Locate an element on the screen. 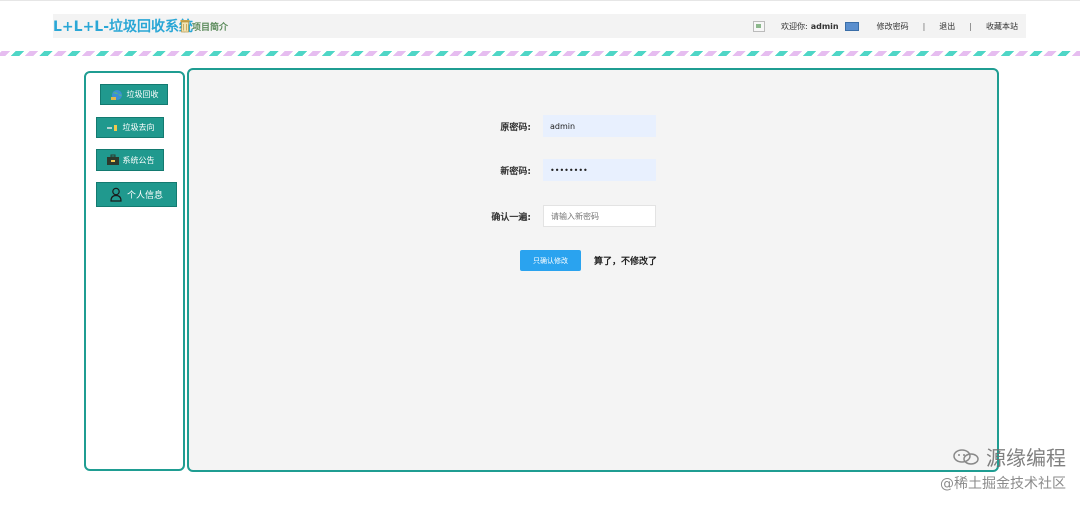 The height and width of the screenshot is (507, 1080). old-password-input is located at coordinates (599, 126).